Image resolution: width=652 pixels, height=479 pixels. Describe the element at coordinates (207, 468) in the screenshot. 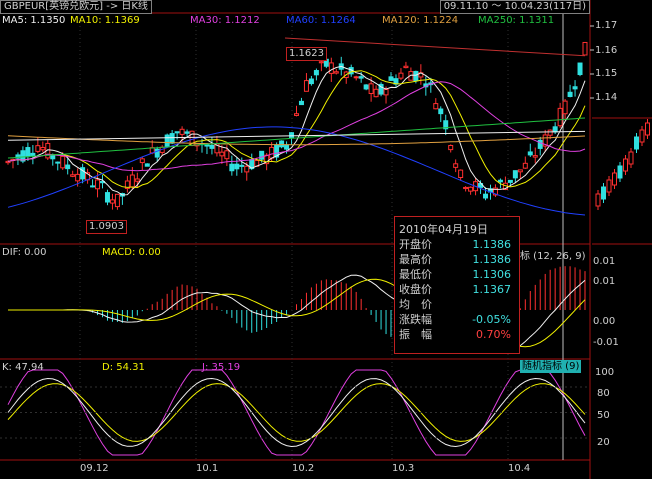

I see `x-tick-2: 10.1` at that location.